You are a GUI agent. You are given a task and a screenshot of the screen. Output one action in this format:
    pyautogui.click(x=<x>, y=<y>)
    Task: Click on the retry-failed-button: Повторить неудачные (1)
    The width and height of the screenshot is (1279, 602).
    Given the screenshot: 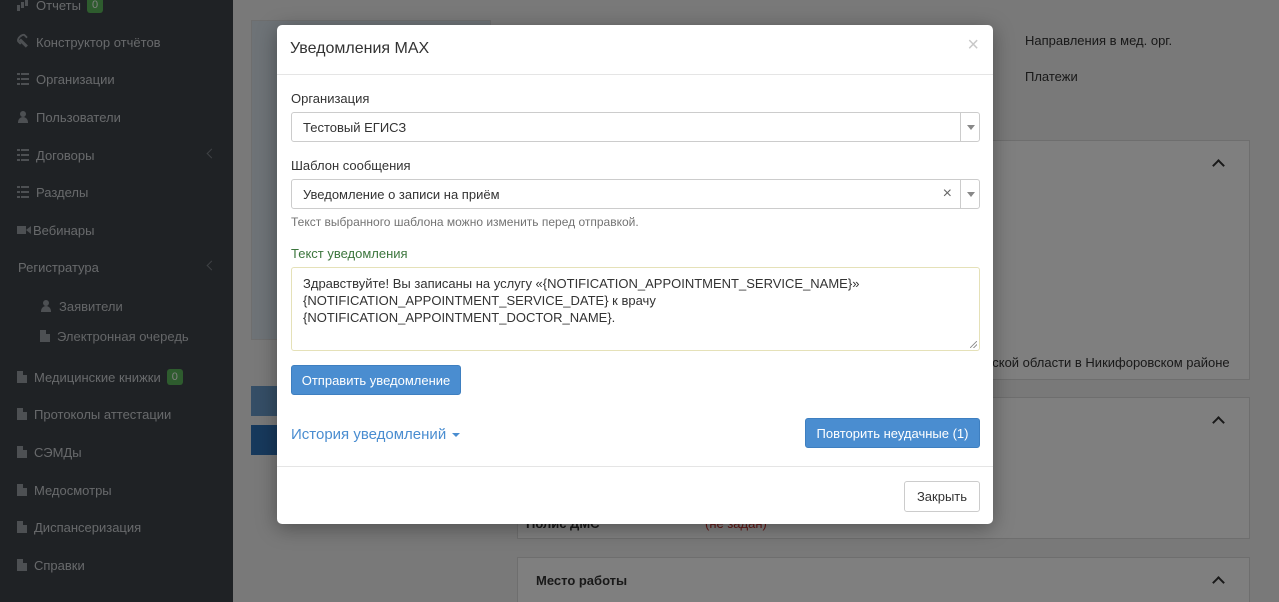 What is the action you would take?
    pyautogui.click(x=892, y=433)
    